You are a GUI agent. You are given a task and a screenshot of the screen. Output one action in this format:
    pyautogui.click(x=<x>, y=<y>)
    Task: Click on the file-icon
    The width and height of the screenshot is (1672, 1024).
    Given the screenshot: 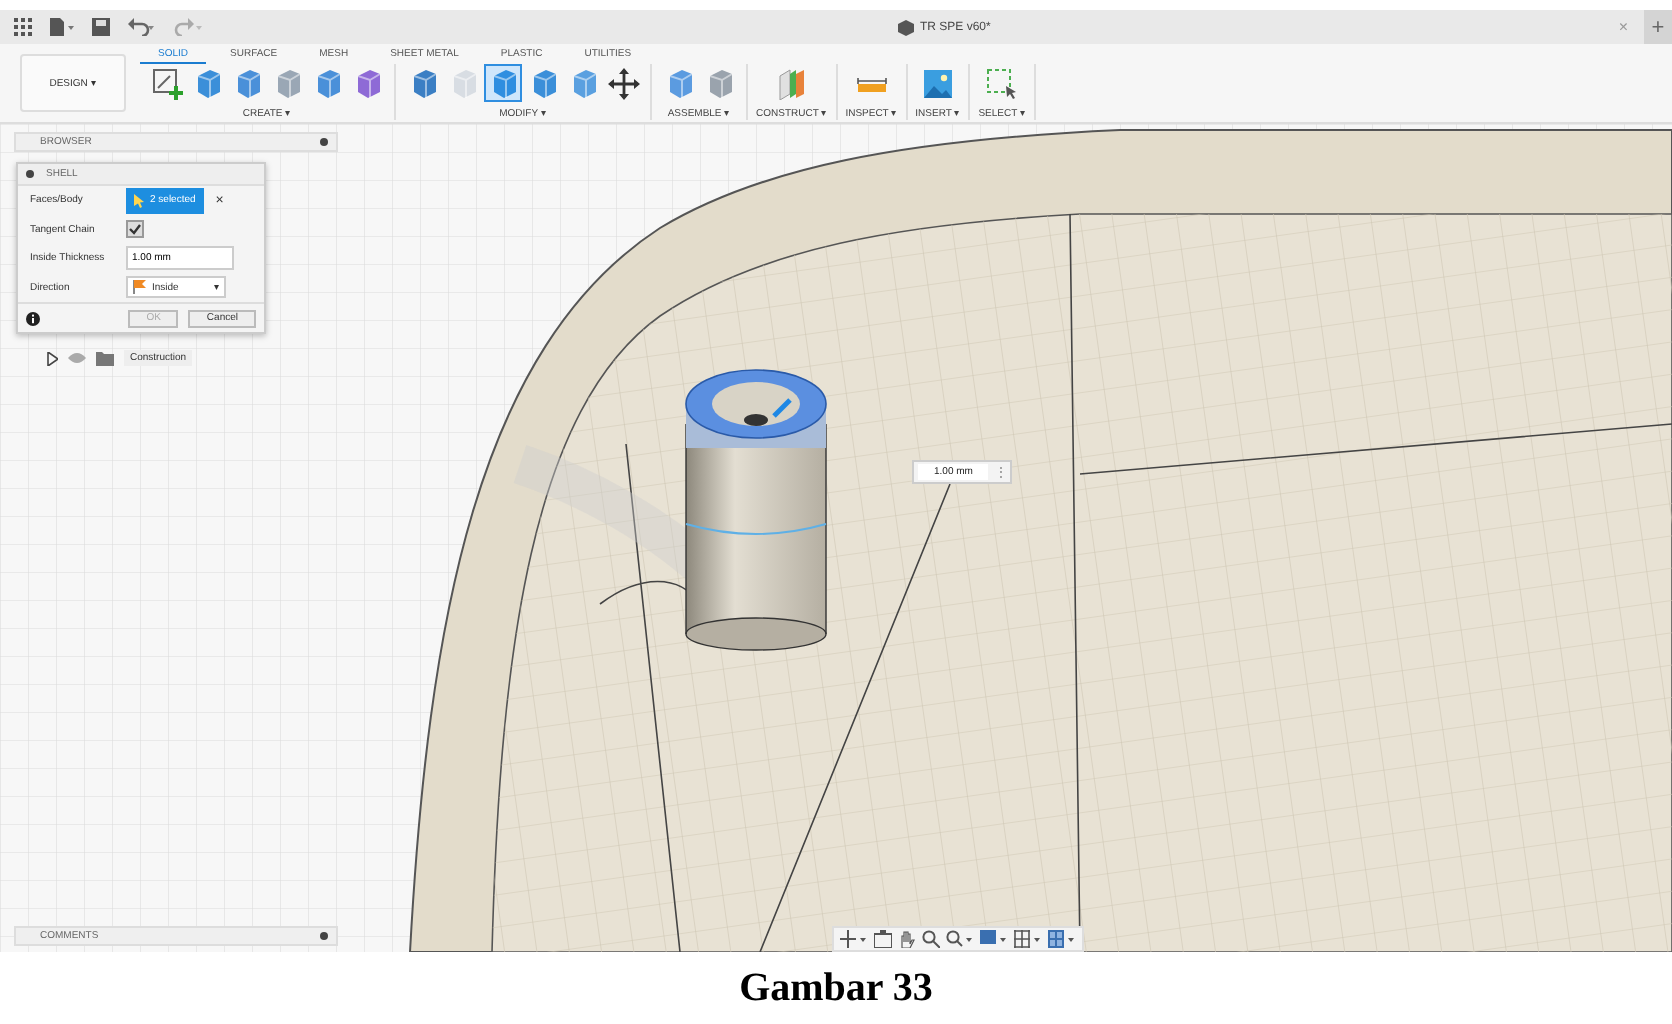 What is the action you would take?
    pyautogui.click(x=62, y=27)
    